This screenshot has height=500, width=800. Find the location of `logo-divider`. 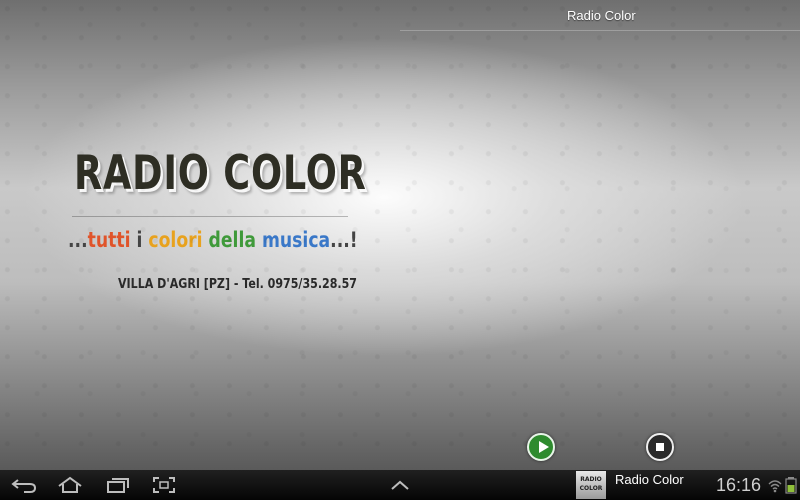

logo-divider is located at coordinates (210, 216).